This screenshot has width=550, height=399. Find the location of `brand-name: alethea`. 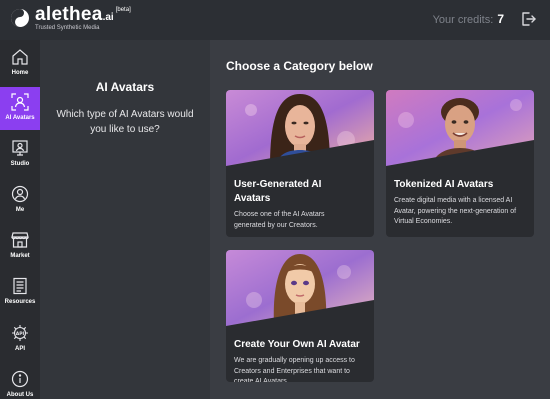

brand-name: alethea is located at coordinates (69, 14).